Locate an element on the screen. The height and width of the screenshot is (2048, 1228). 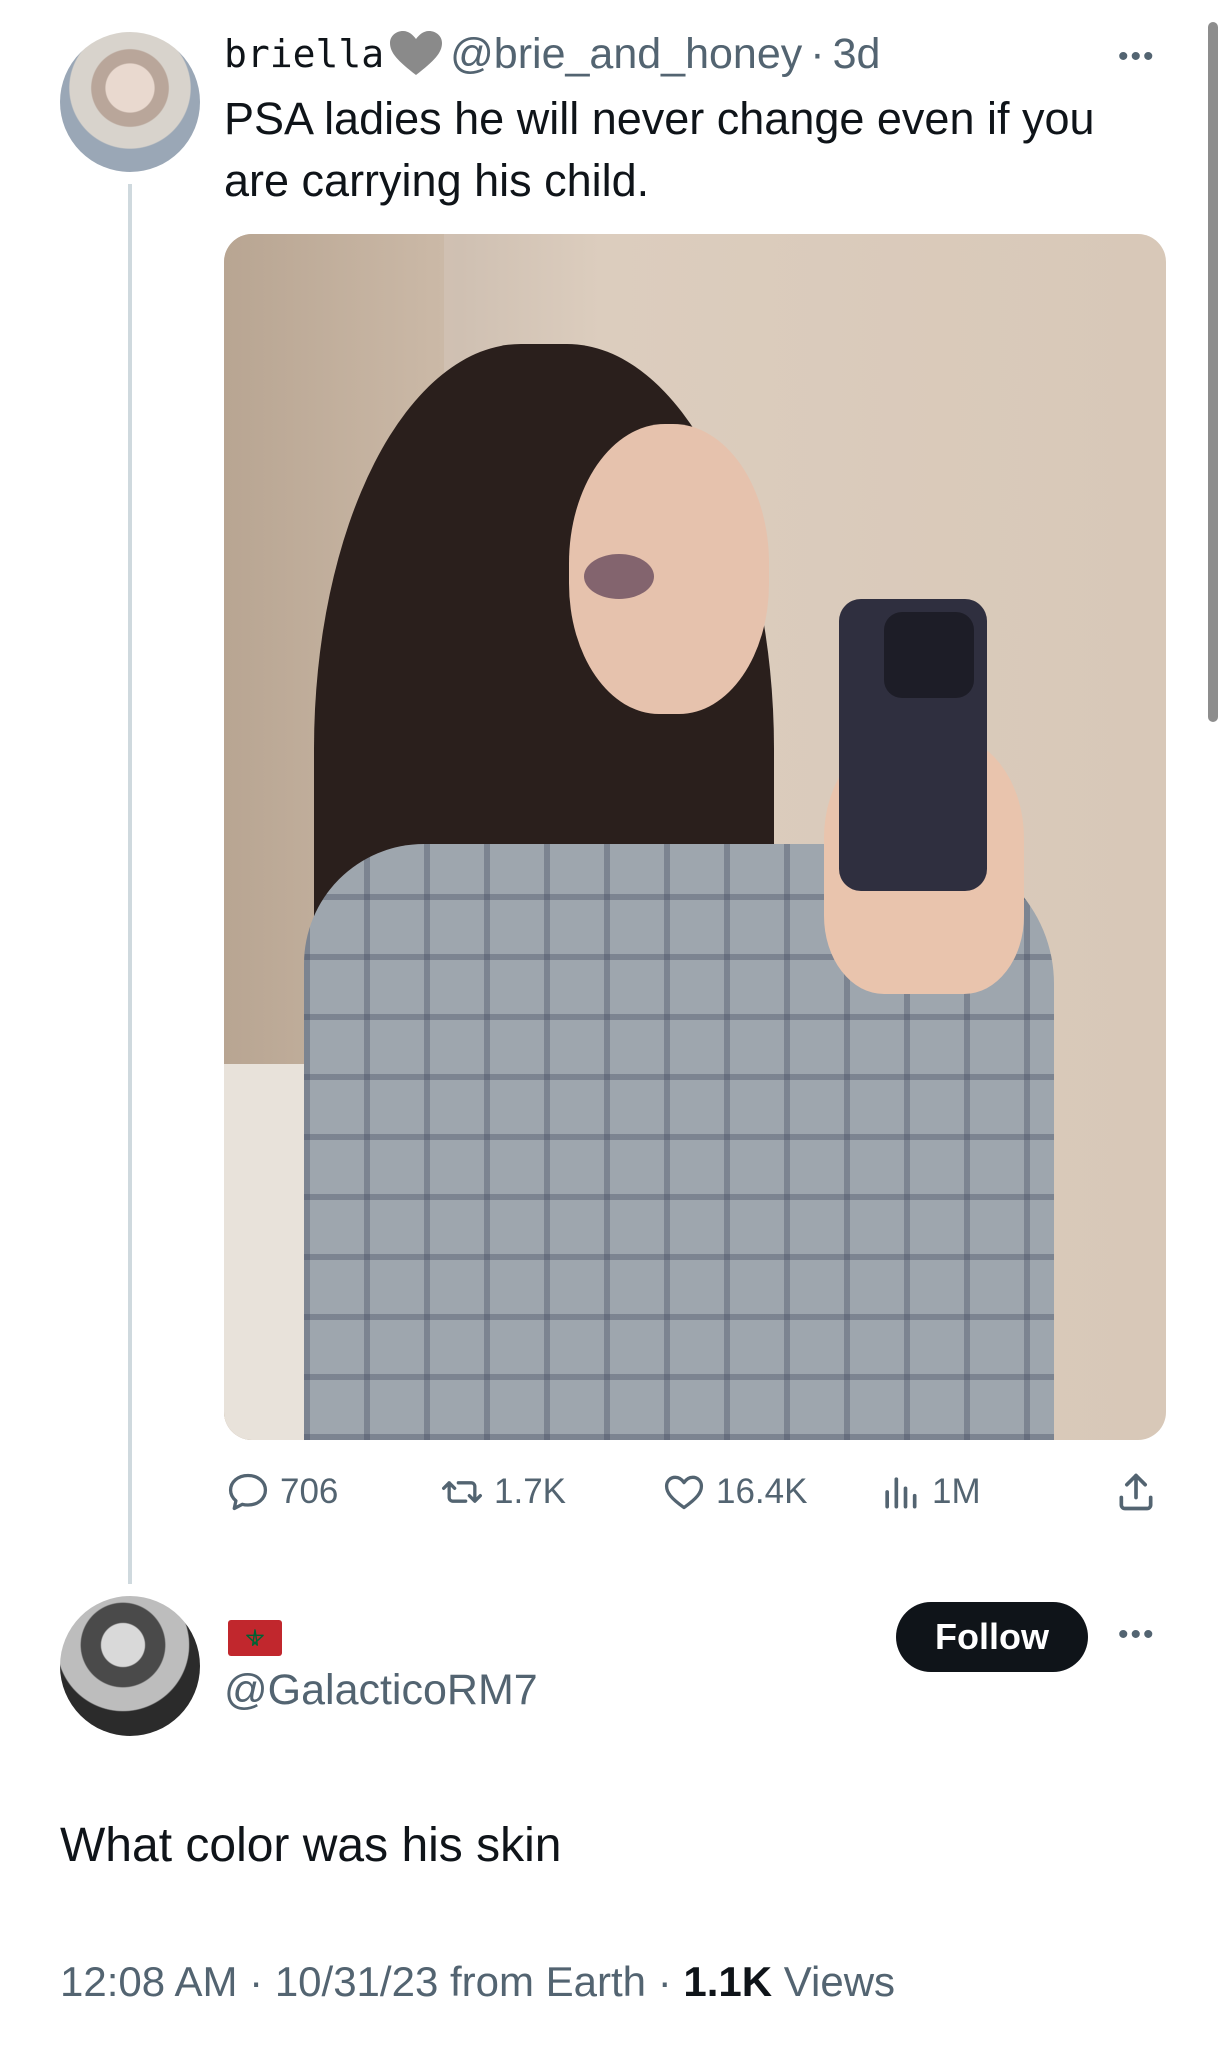
like-count: 16.4K is located at coordinates (762, 1491).